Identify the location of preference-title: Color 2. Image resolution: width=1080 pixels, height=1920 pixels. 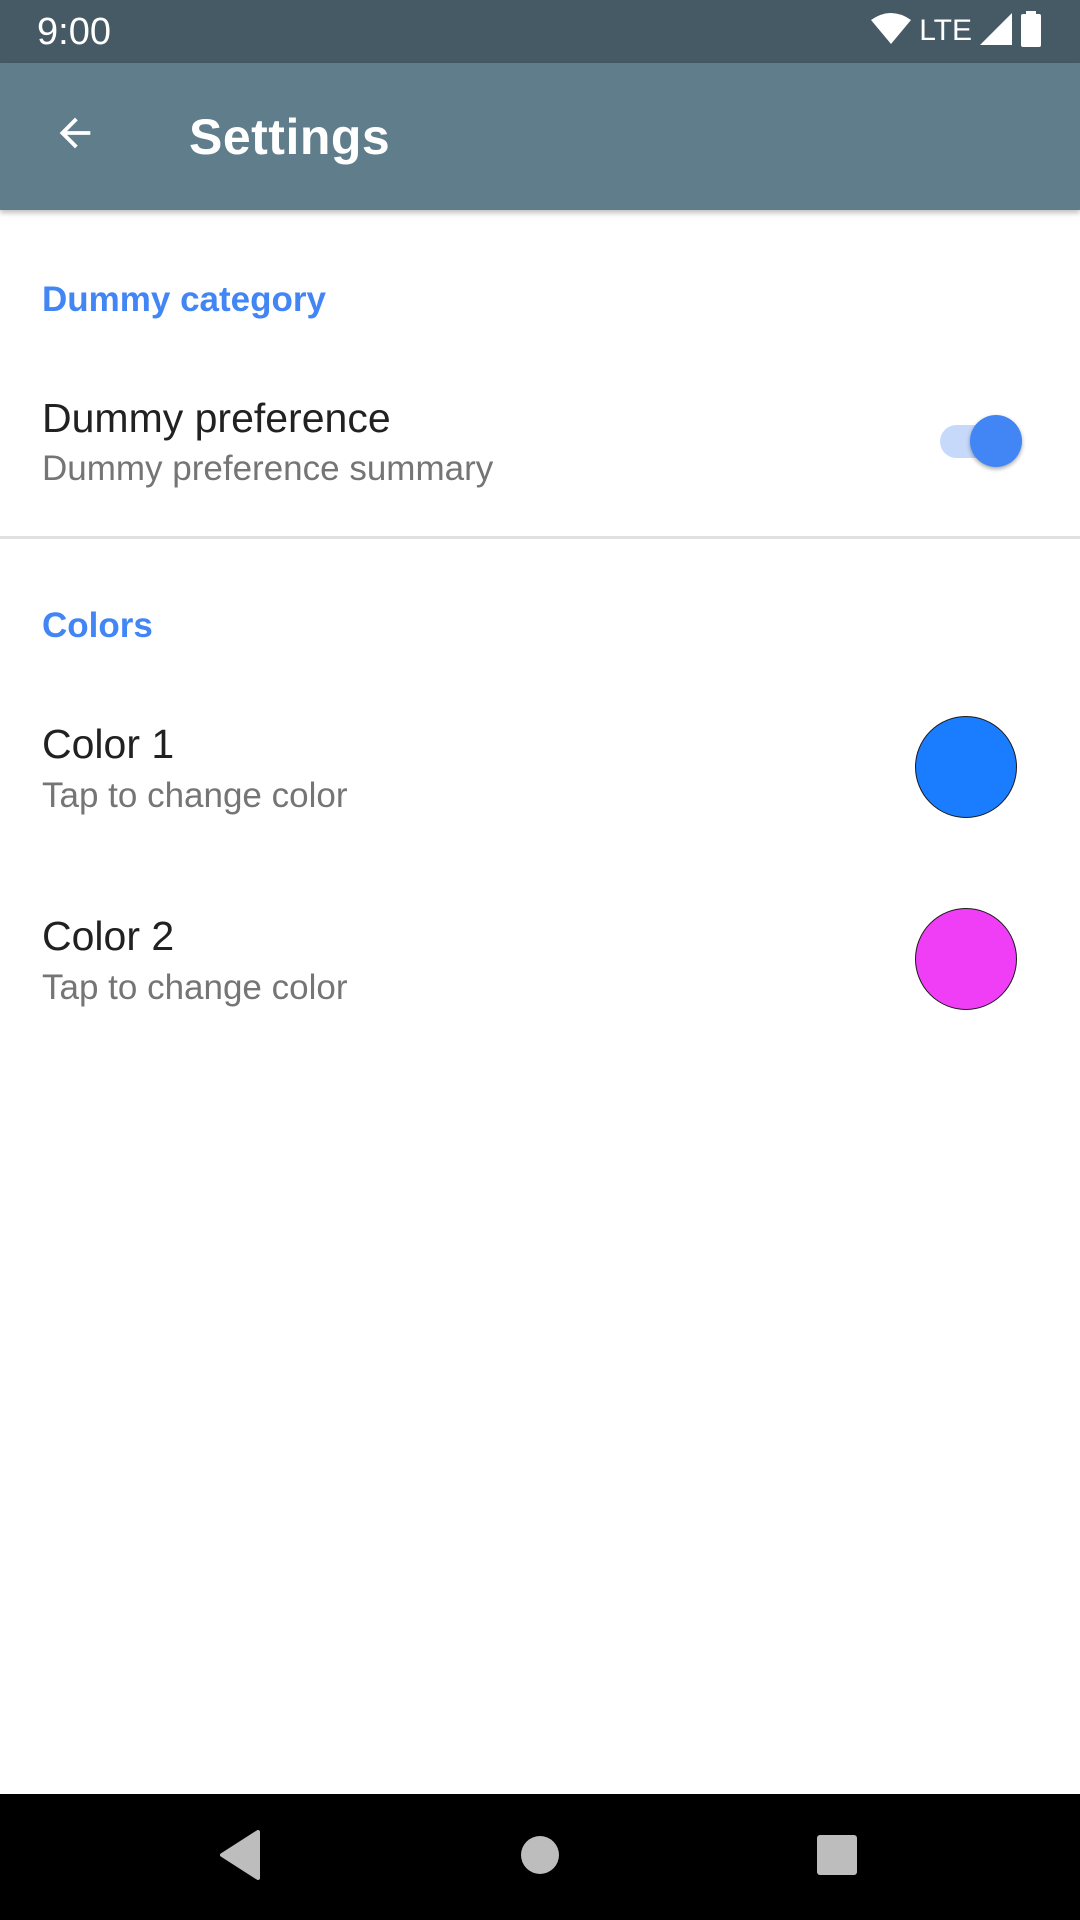
(108, 936).